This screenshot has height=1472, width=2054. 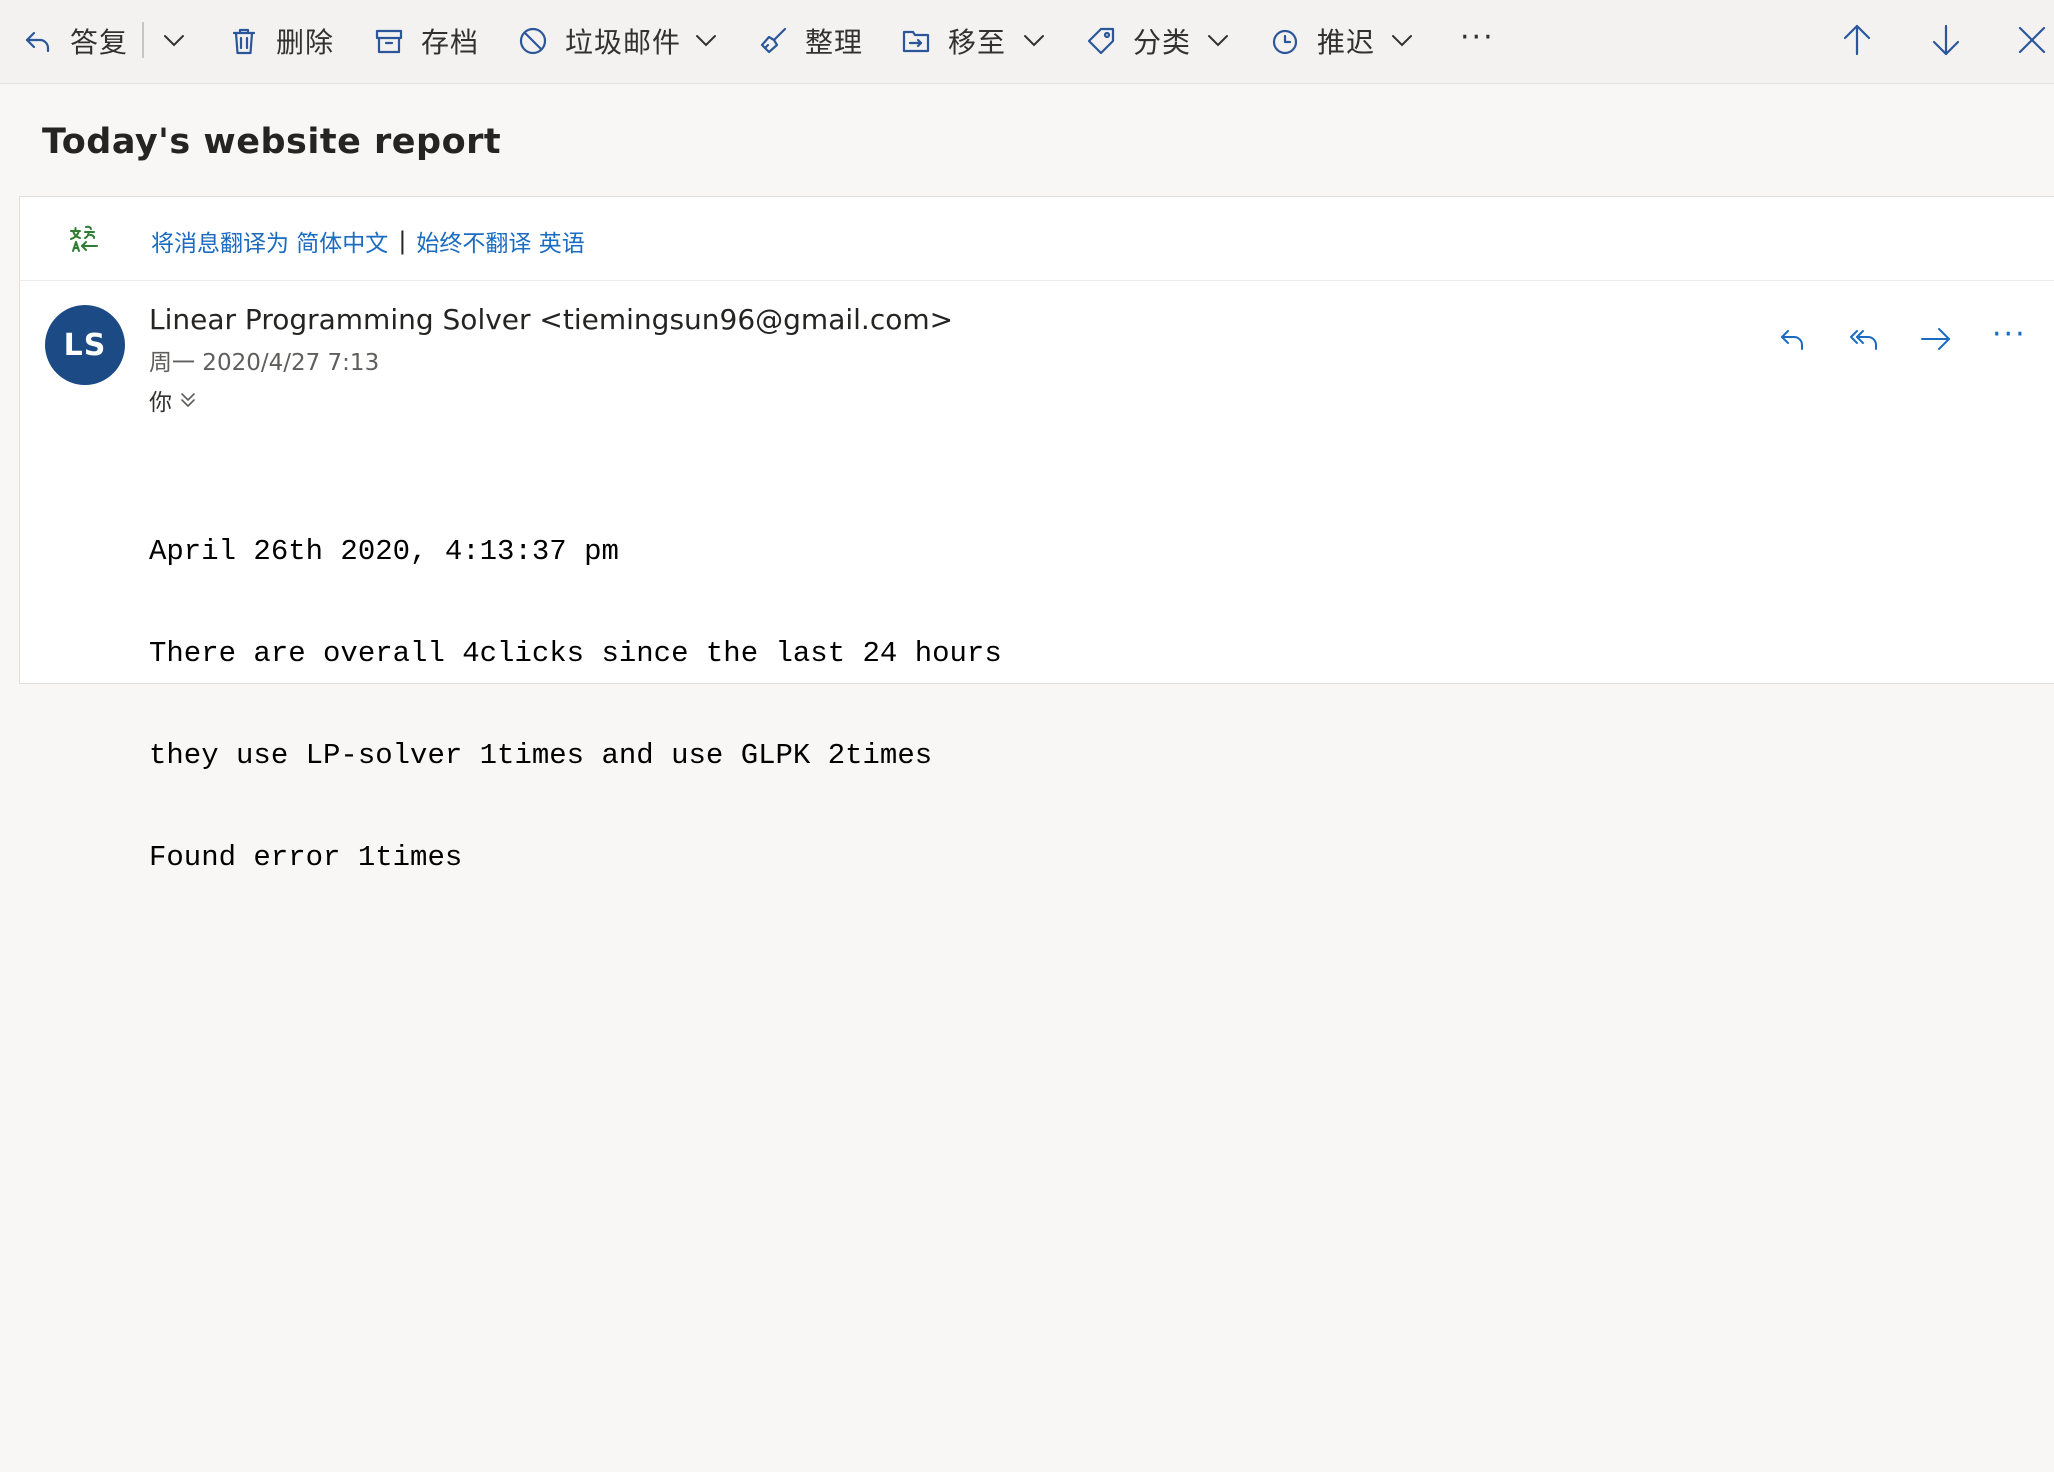 I want to click on clock-icon, so click(x=1285, y=42).